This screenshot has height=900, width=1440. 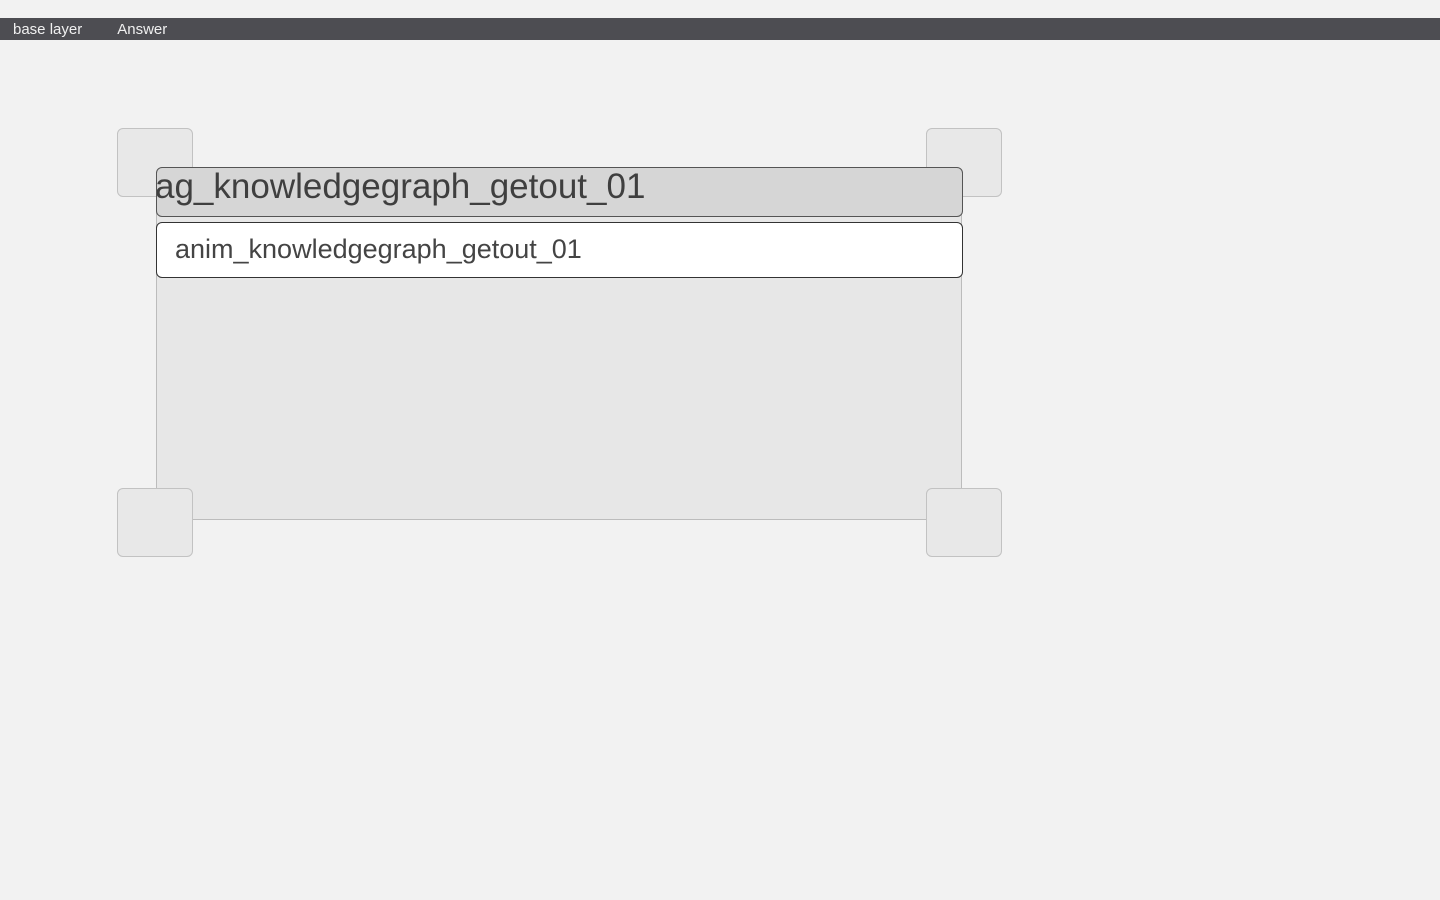 I want to click on menu-item-answer: Answer, so click(x=142, y=29).